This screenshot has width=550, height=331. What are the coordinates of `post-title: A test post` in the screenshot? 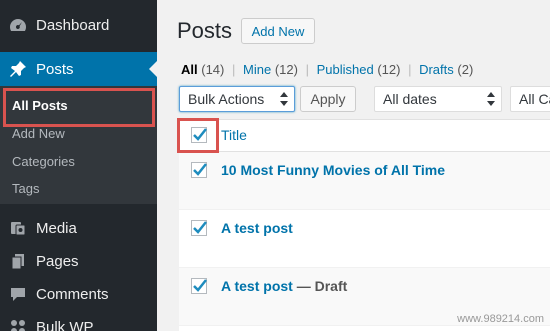 It's located at (257, 228).